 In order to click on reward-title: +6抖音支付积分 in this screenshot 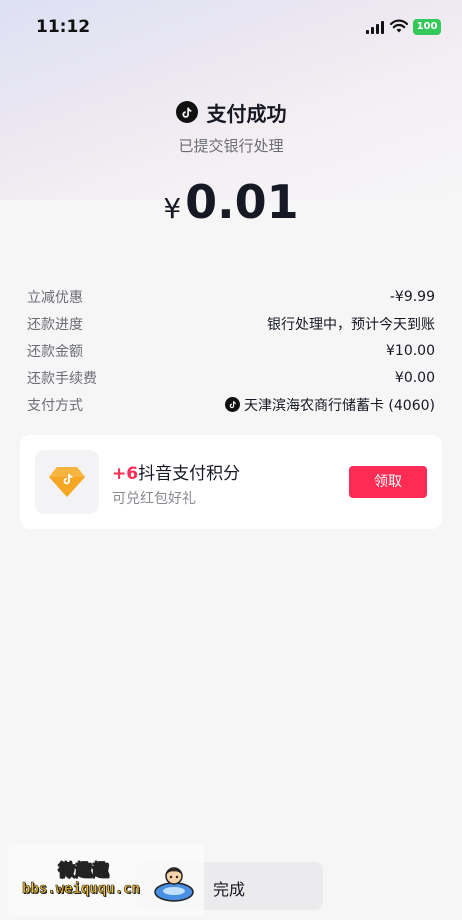, I will do `click(176, 471)`.